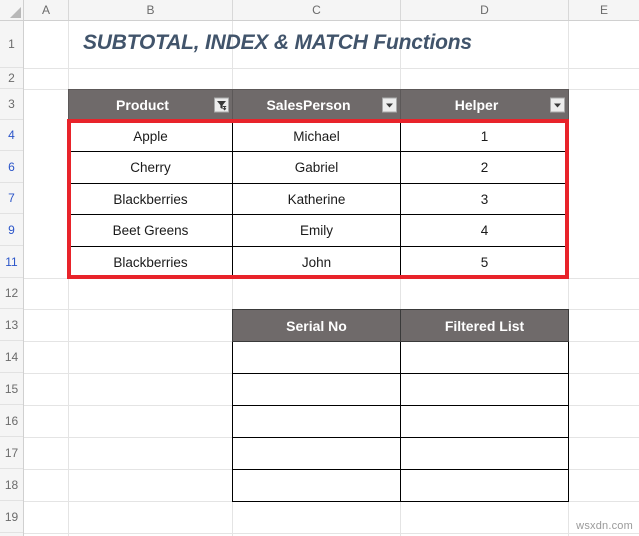 This screenshot has height=536, width=639. What do you see at coordinates (484, 230) in the screenshot?
I see `cell-helper: 4` at bounding box center [484, 230].